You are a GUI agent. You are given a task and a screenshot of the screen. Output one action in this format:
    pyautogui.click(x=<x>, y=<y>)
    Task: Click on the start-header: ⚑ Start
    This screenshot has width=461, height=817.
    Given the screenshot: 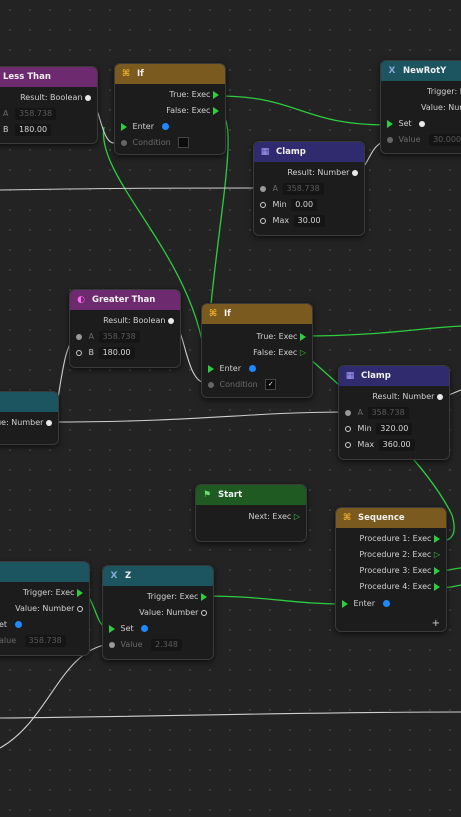 What is the action you would take?
    pyautogui.click(x=251, y=495)
    